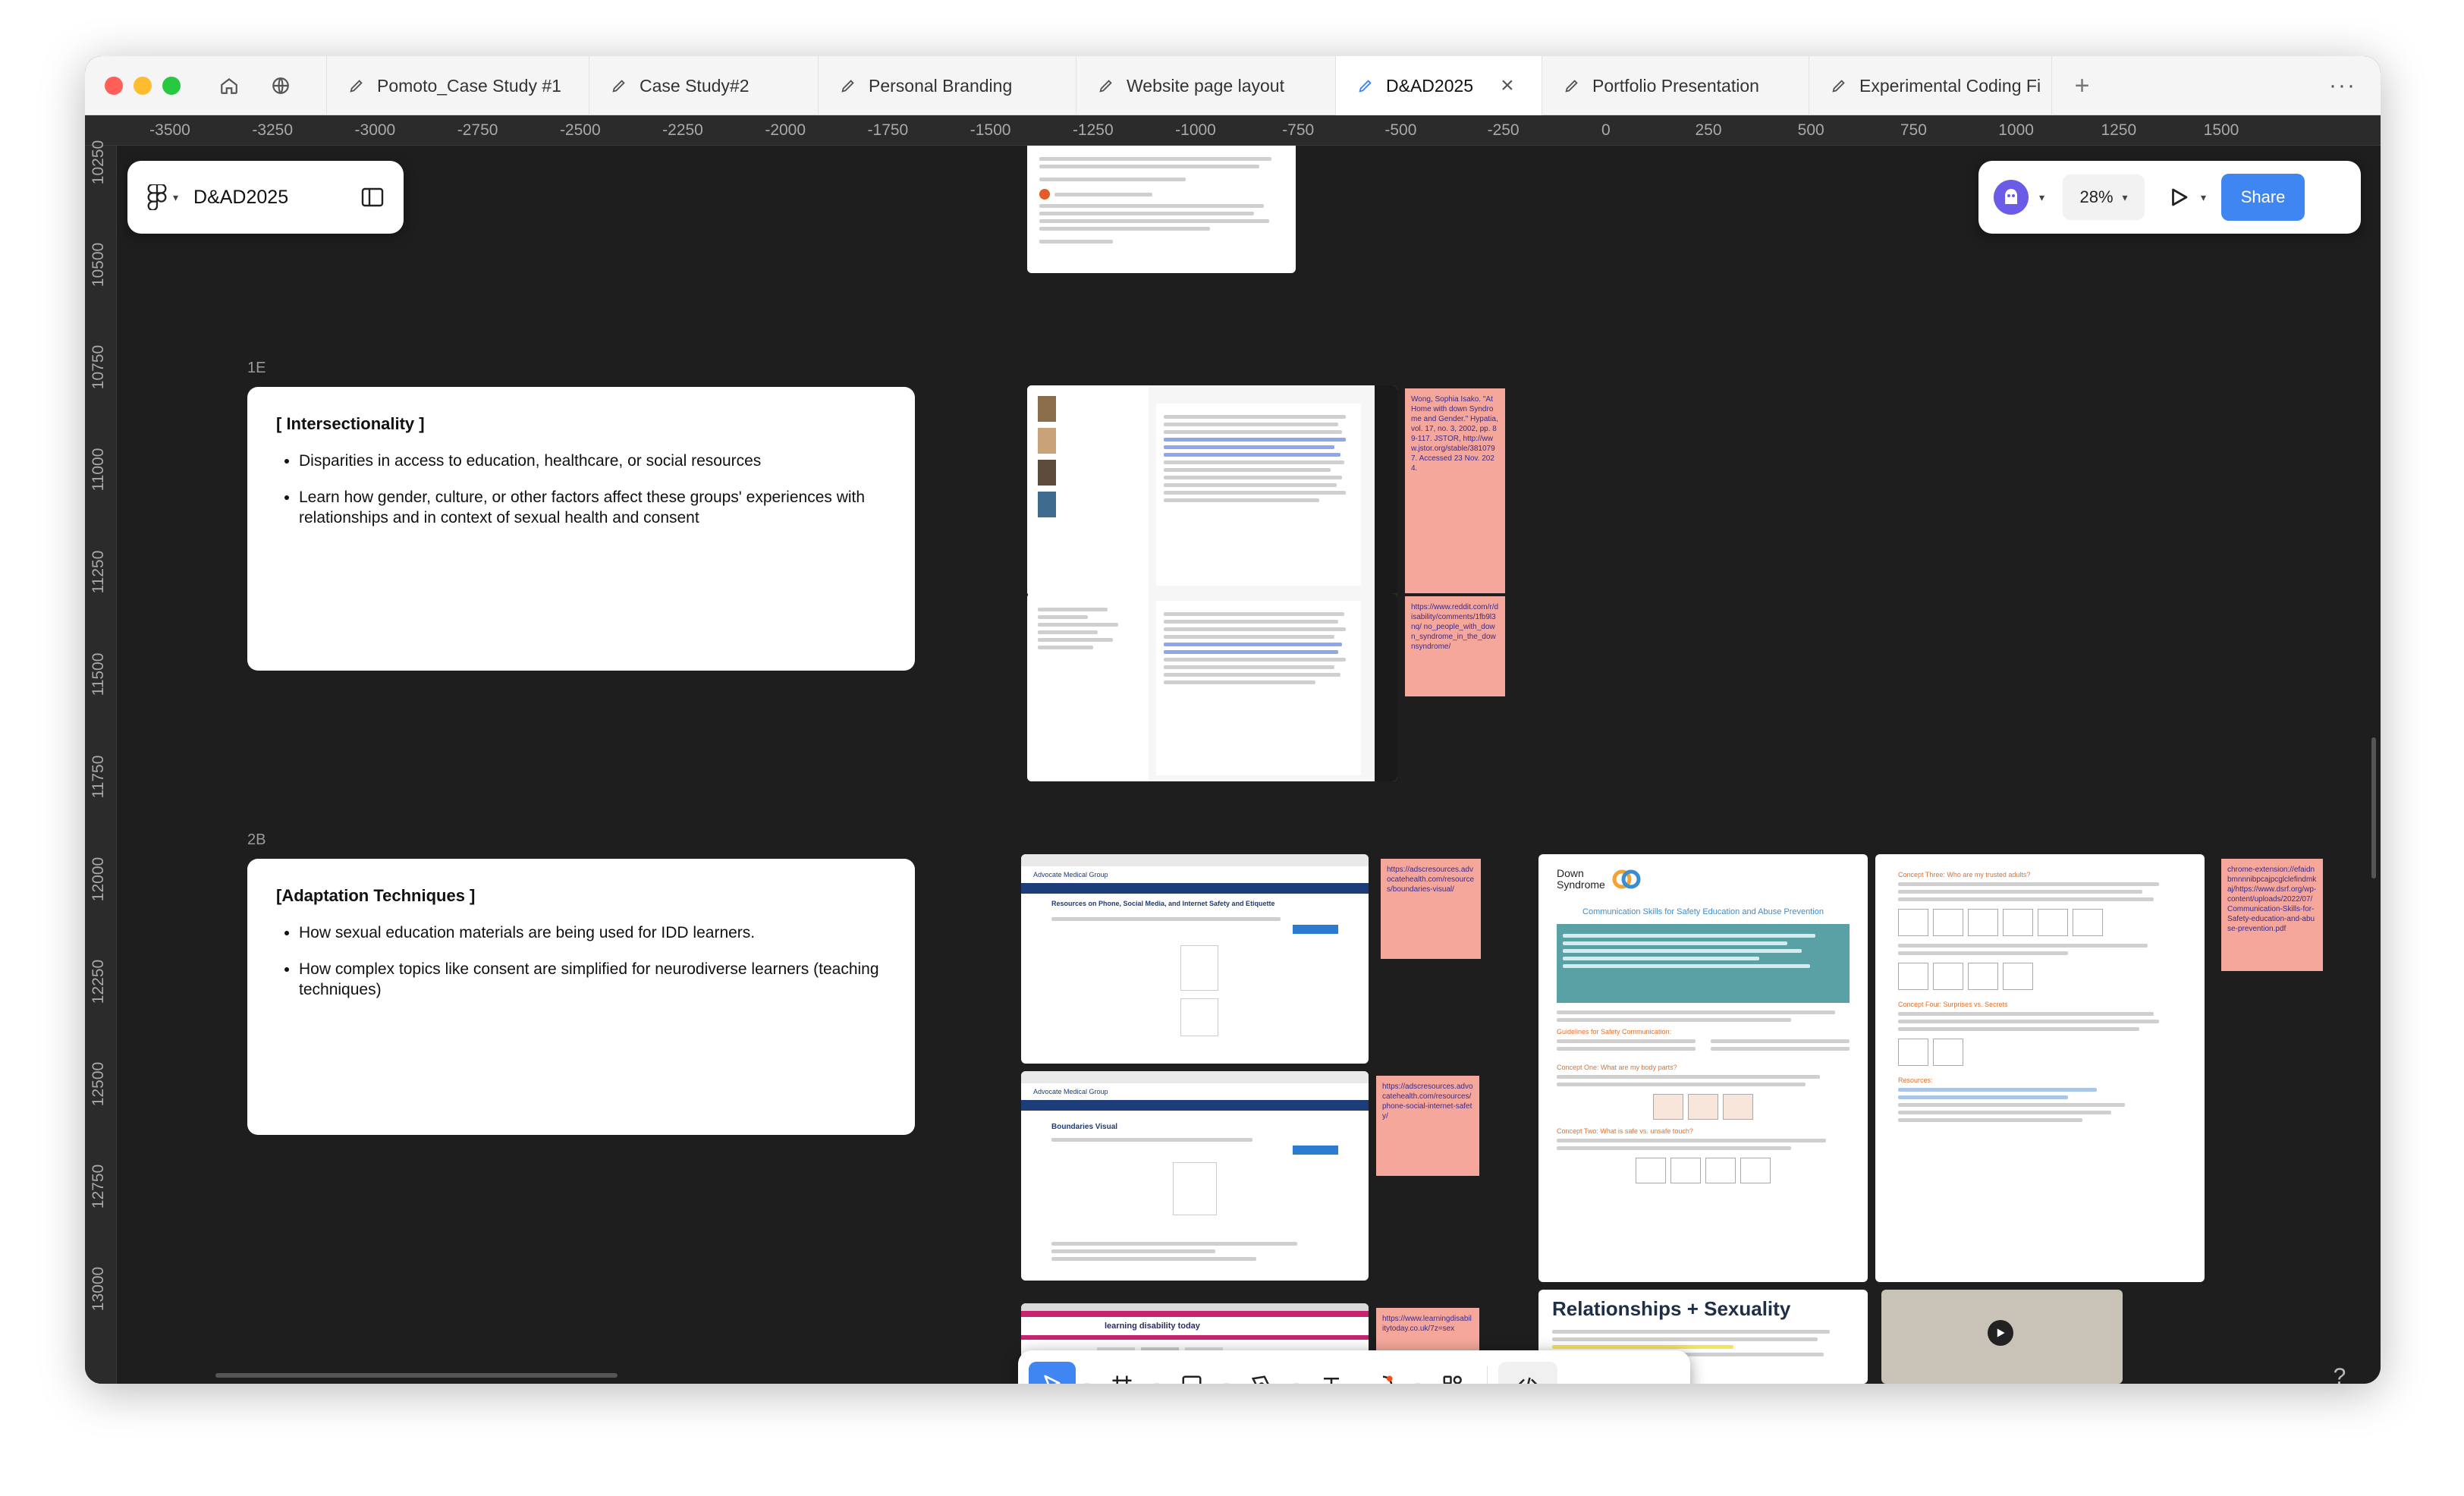 This screenshot has height=1496, width=2464. What do you see at coordinates (2000, 1333) in the screenshot?
I see `play-icon` at bounding box center [2000, 1333].